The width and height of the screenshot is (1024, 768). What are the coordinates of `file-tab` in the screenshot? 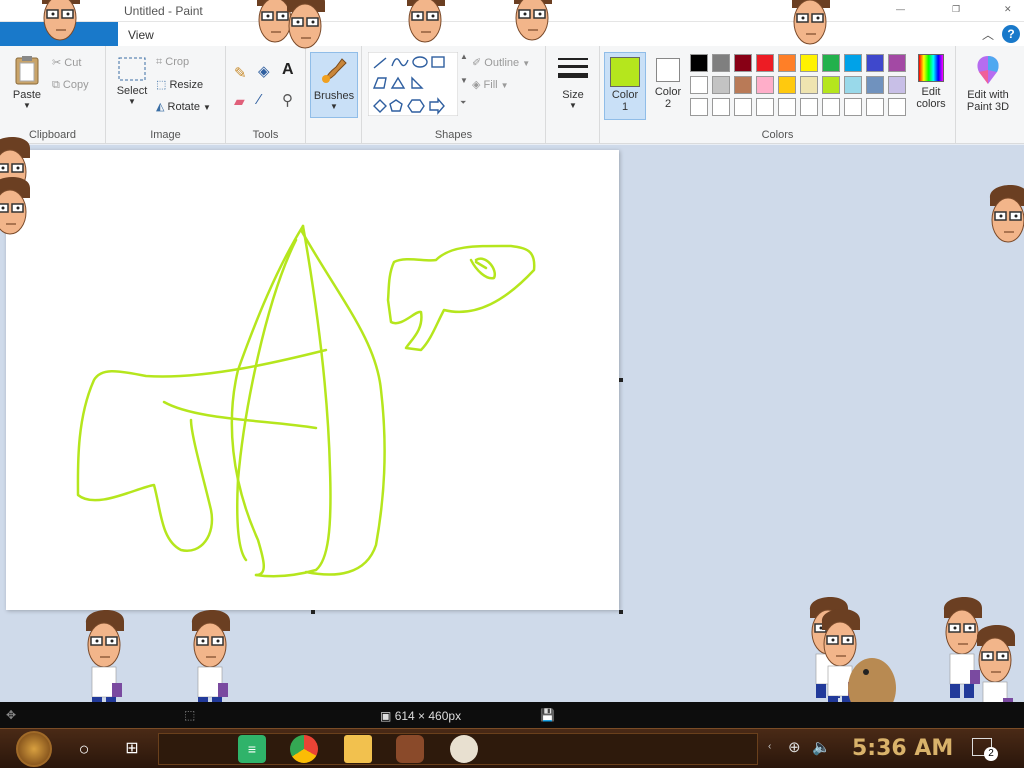 It's located at (59, 34).